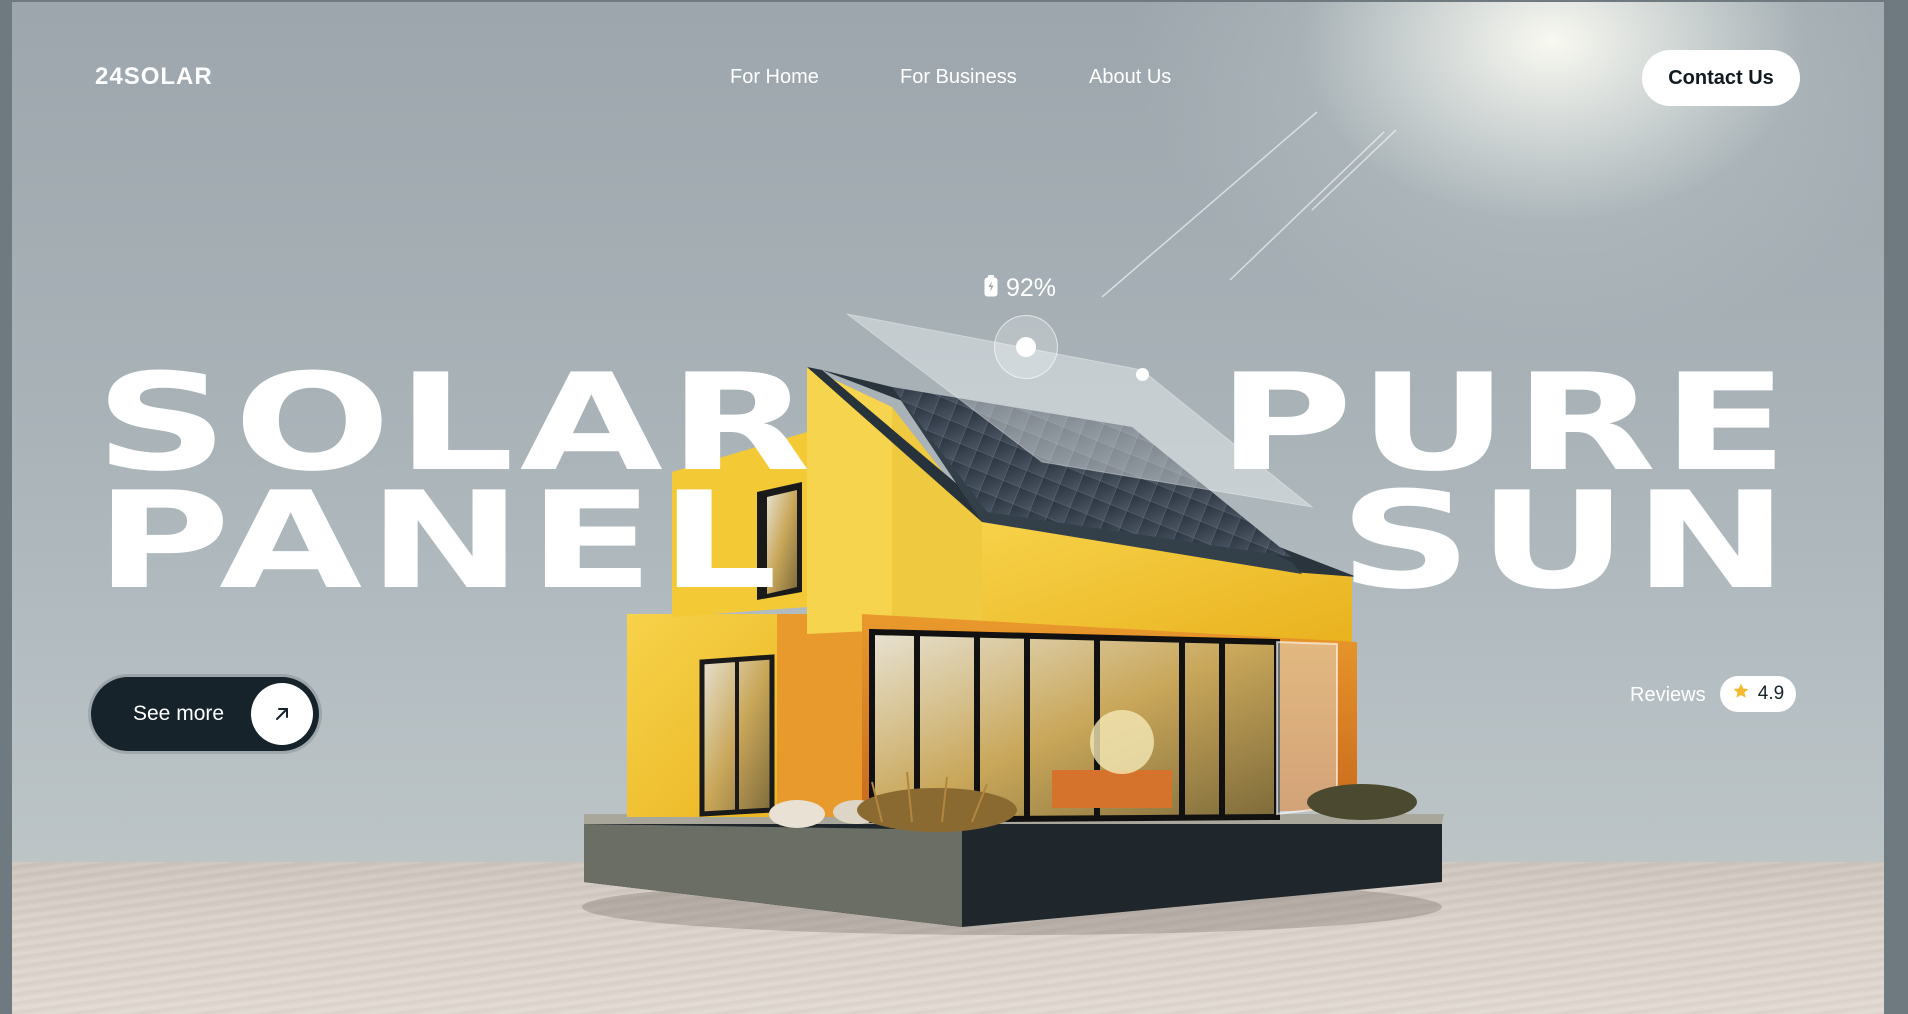 The width and height of the screenshot is (1908, 1014). Describe the element at coordinates (1721, 78) in the screenshot. I see `contact-us-button: Contact Us` at that location.